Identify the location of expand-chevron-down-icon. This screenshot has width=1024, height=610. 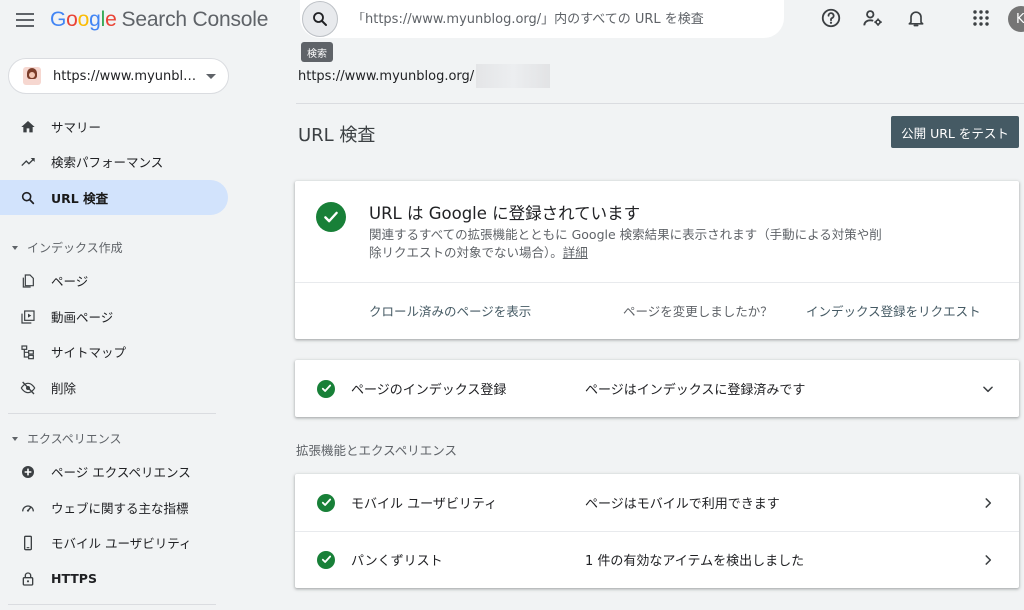
(988, 389).